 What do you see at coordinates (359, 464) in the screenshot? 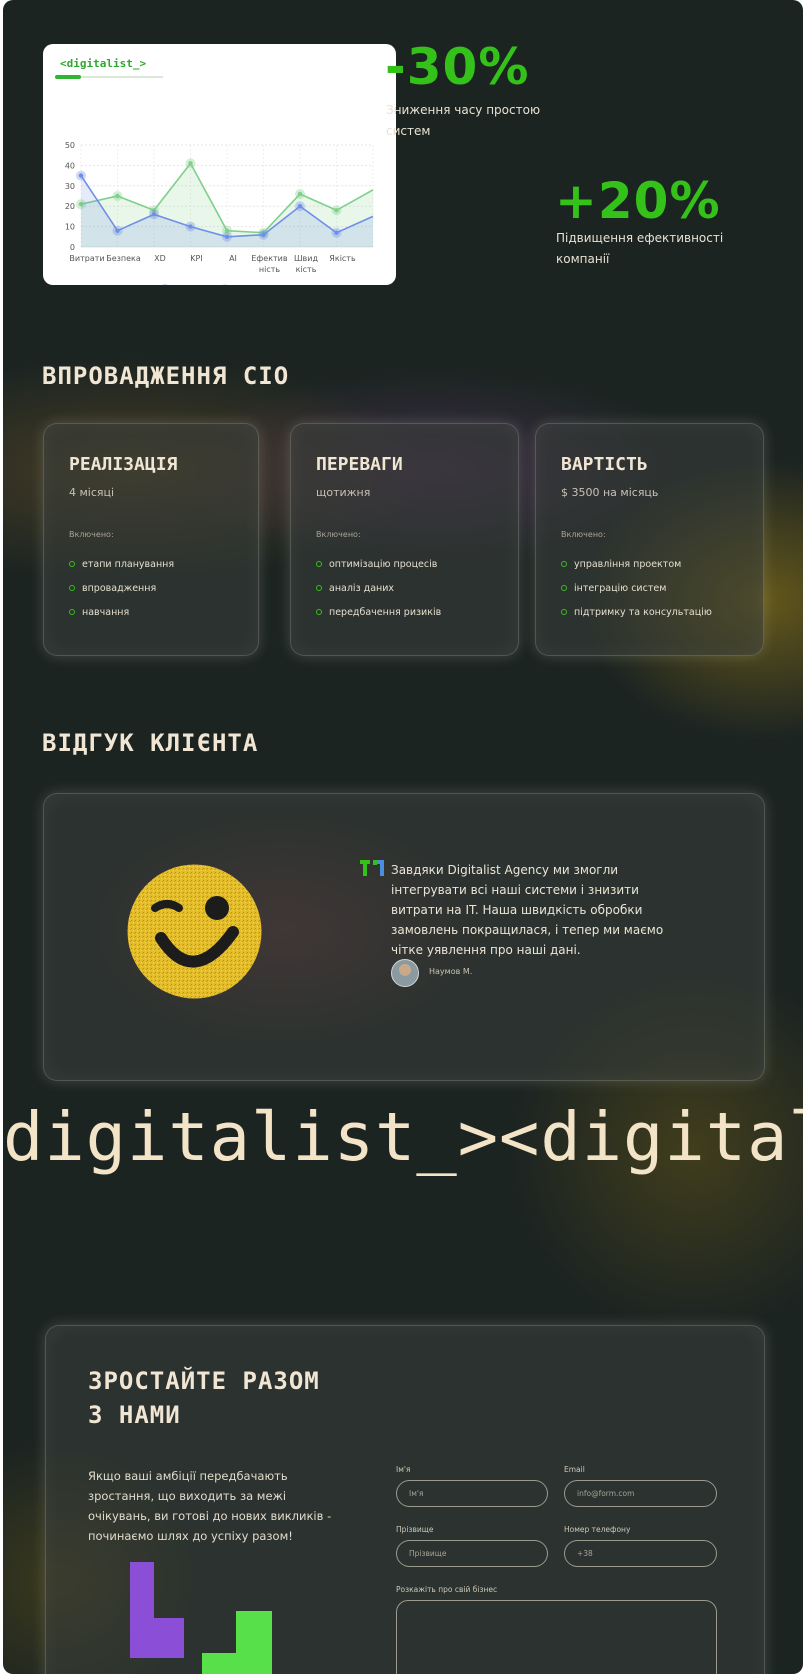
I see `pricing-card-title: ПЕРЕВАГИ` at bounding box center [359, 464].